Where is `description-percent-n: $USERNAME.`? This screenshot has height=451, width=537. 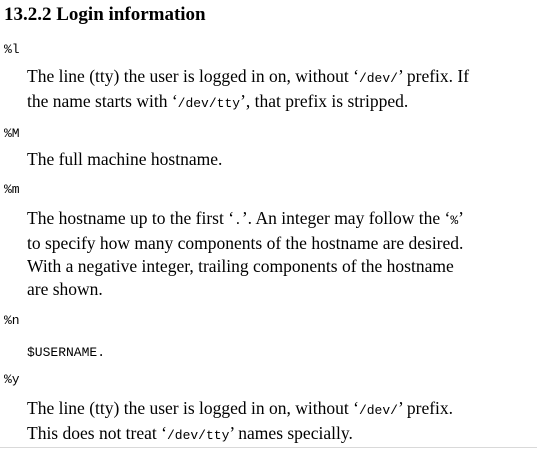
description-percent-n: $USERNAME. is located at coordinates (280, 351).